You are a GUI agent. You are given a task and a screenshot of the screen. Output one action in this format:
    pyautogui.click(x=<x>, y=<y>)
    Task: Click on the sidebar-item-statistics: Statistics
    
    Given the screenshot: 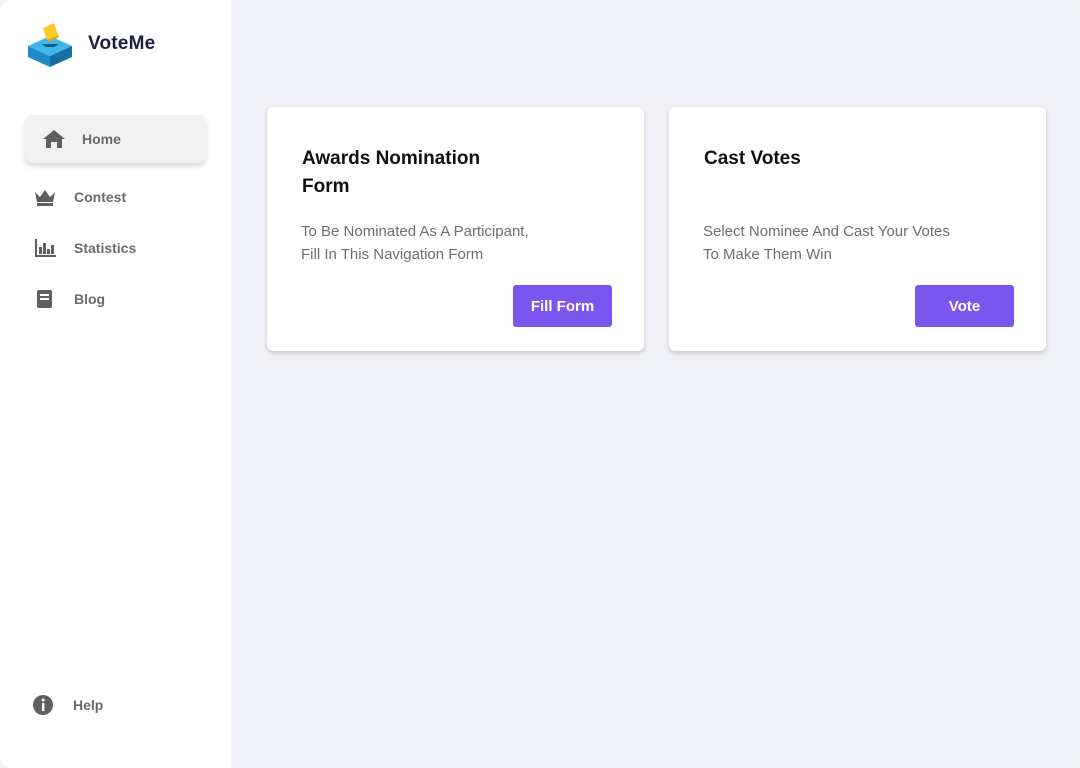 What is the action you would take?
    pyautogui.click(x=84, y=248)
    